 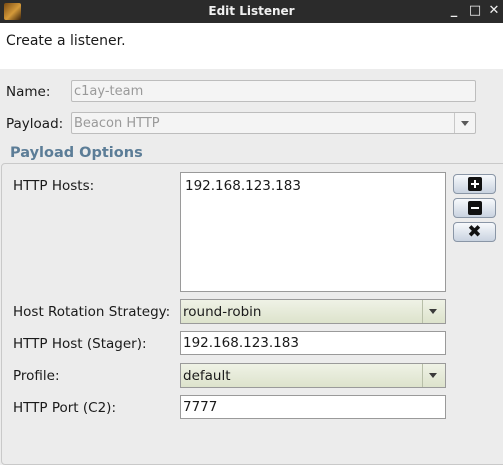 What do you see at coordinates (313, 311) in the screenshot?
I see `rotation-select: round-robin` at bounding box center [313, 311].